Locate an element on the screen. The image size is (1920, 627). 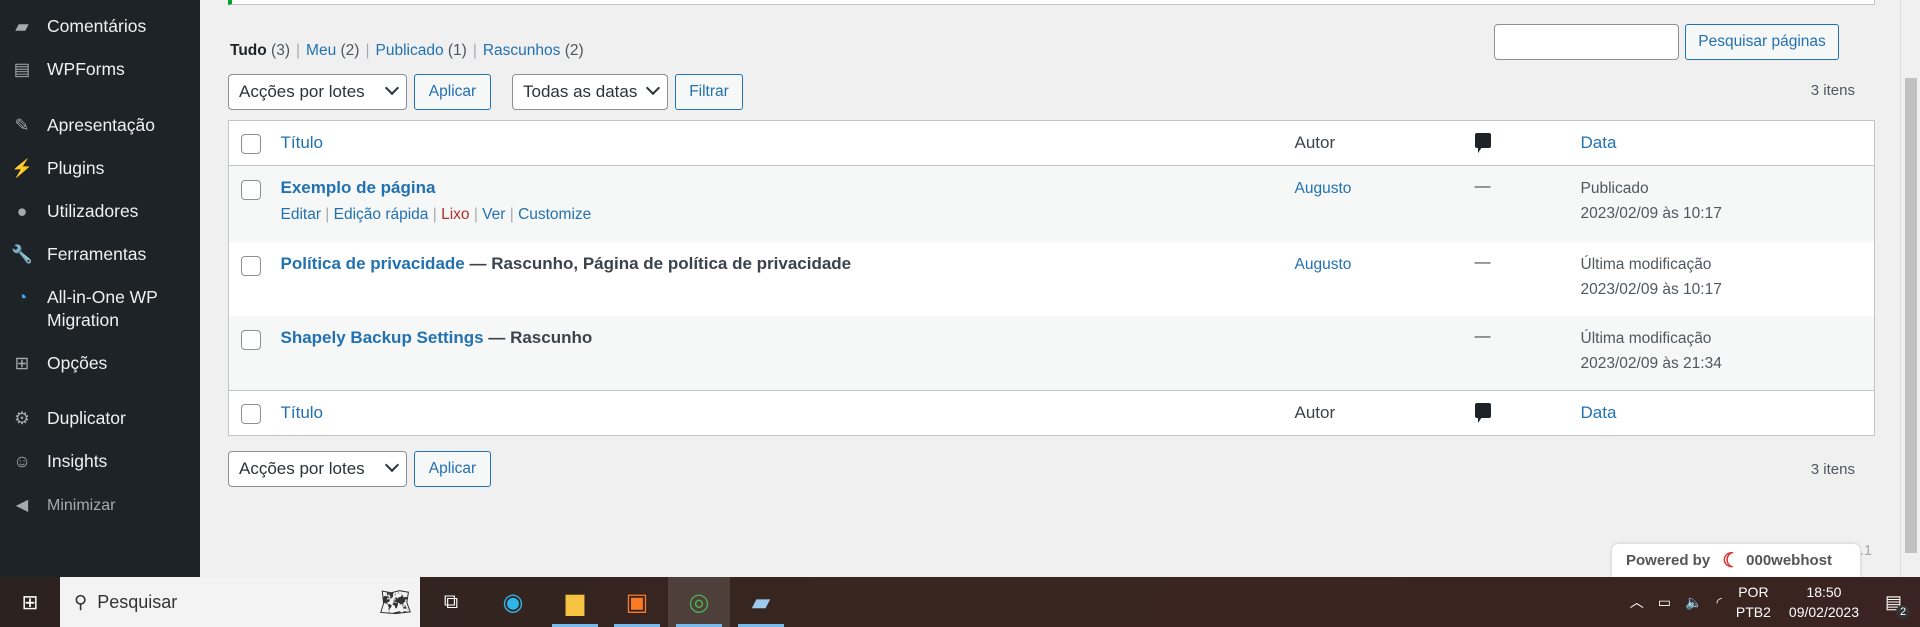
filter-button: Filtrar is located at coordinates (709, 92).